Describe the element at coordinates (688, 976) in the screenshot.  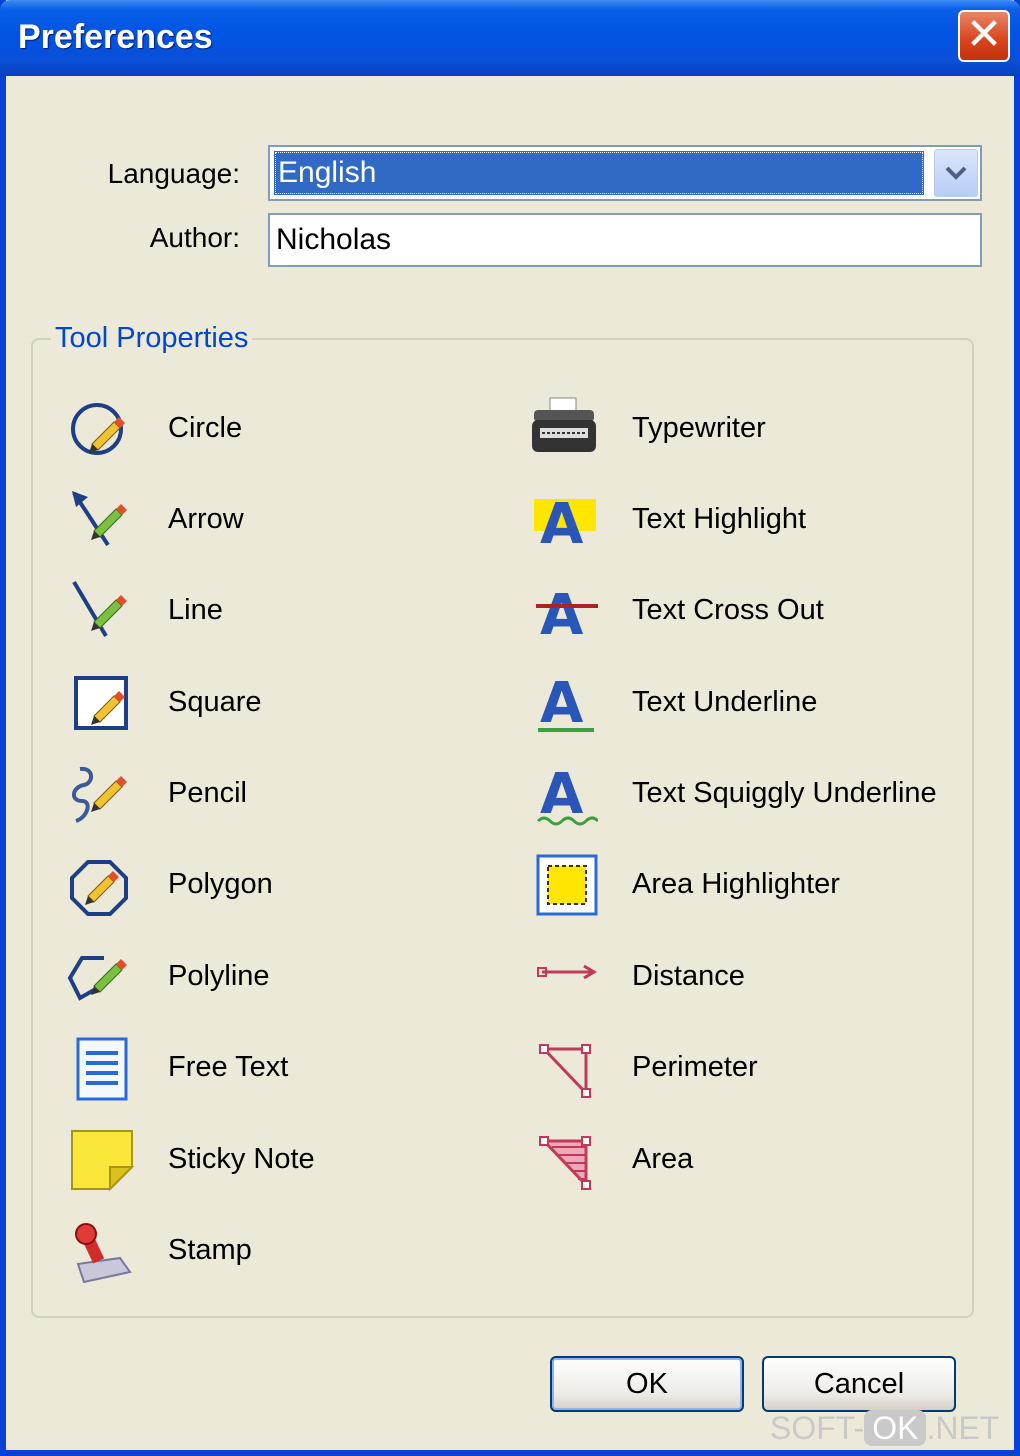
I see `tool-label: Distance` at that location.